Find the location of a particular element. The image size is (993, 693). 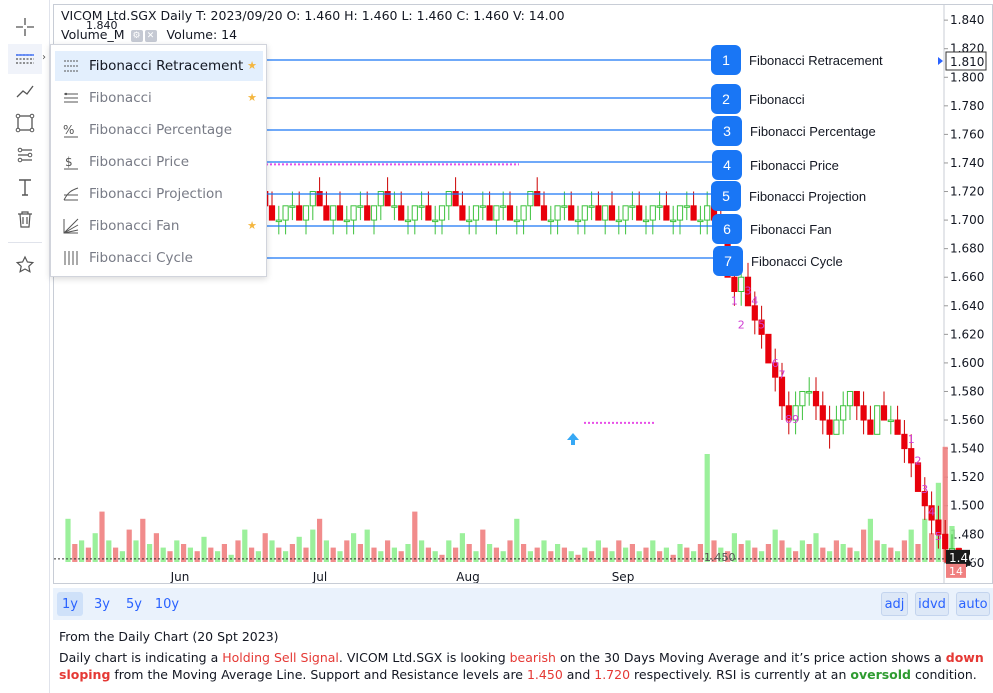

favorites-tool-button is located at coordinates (25, 265).